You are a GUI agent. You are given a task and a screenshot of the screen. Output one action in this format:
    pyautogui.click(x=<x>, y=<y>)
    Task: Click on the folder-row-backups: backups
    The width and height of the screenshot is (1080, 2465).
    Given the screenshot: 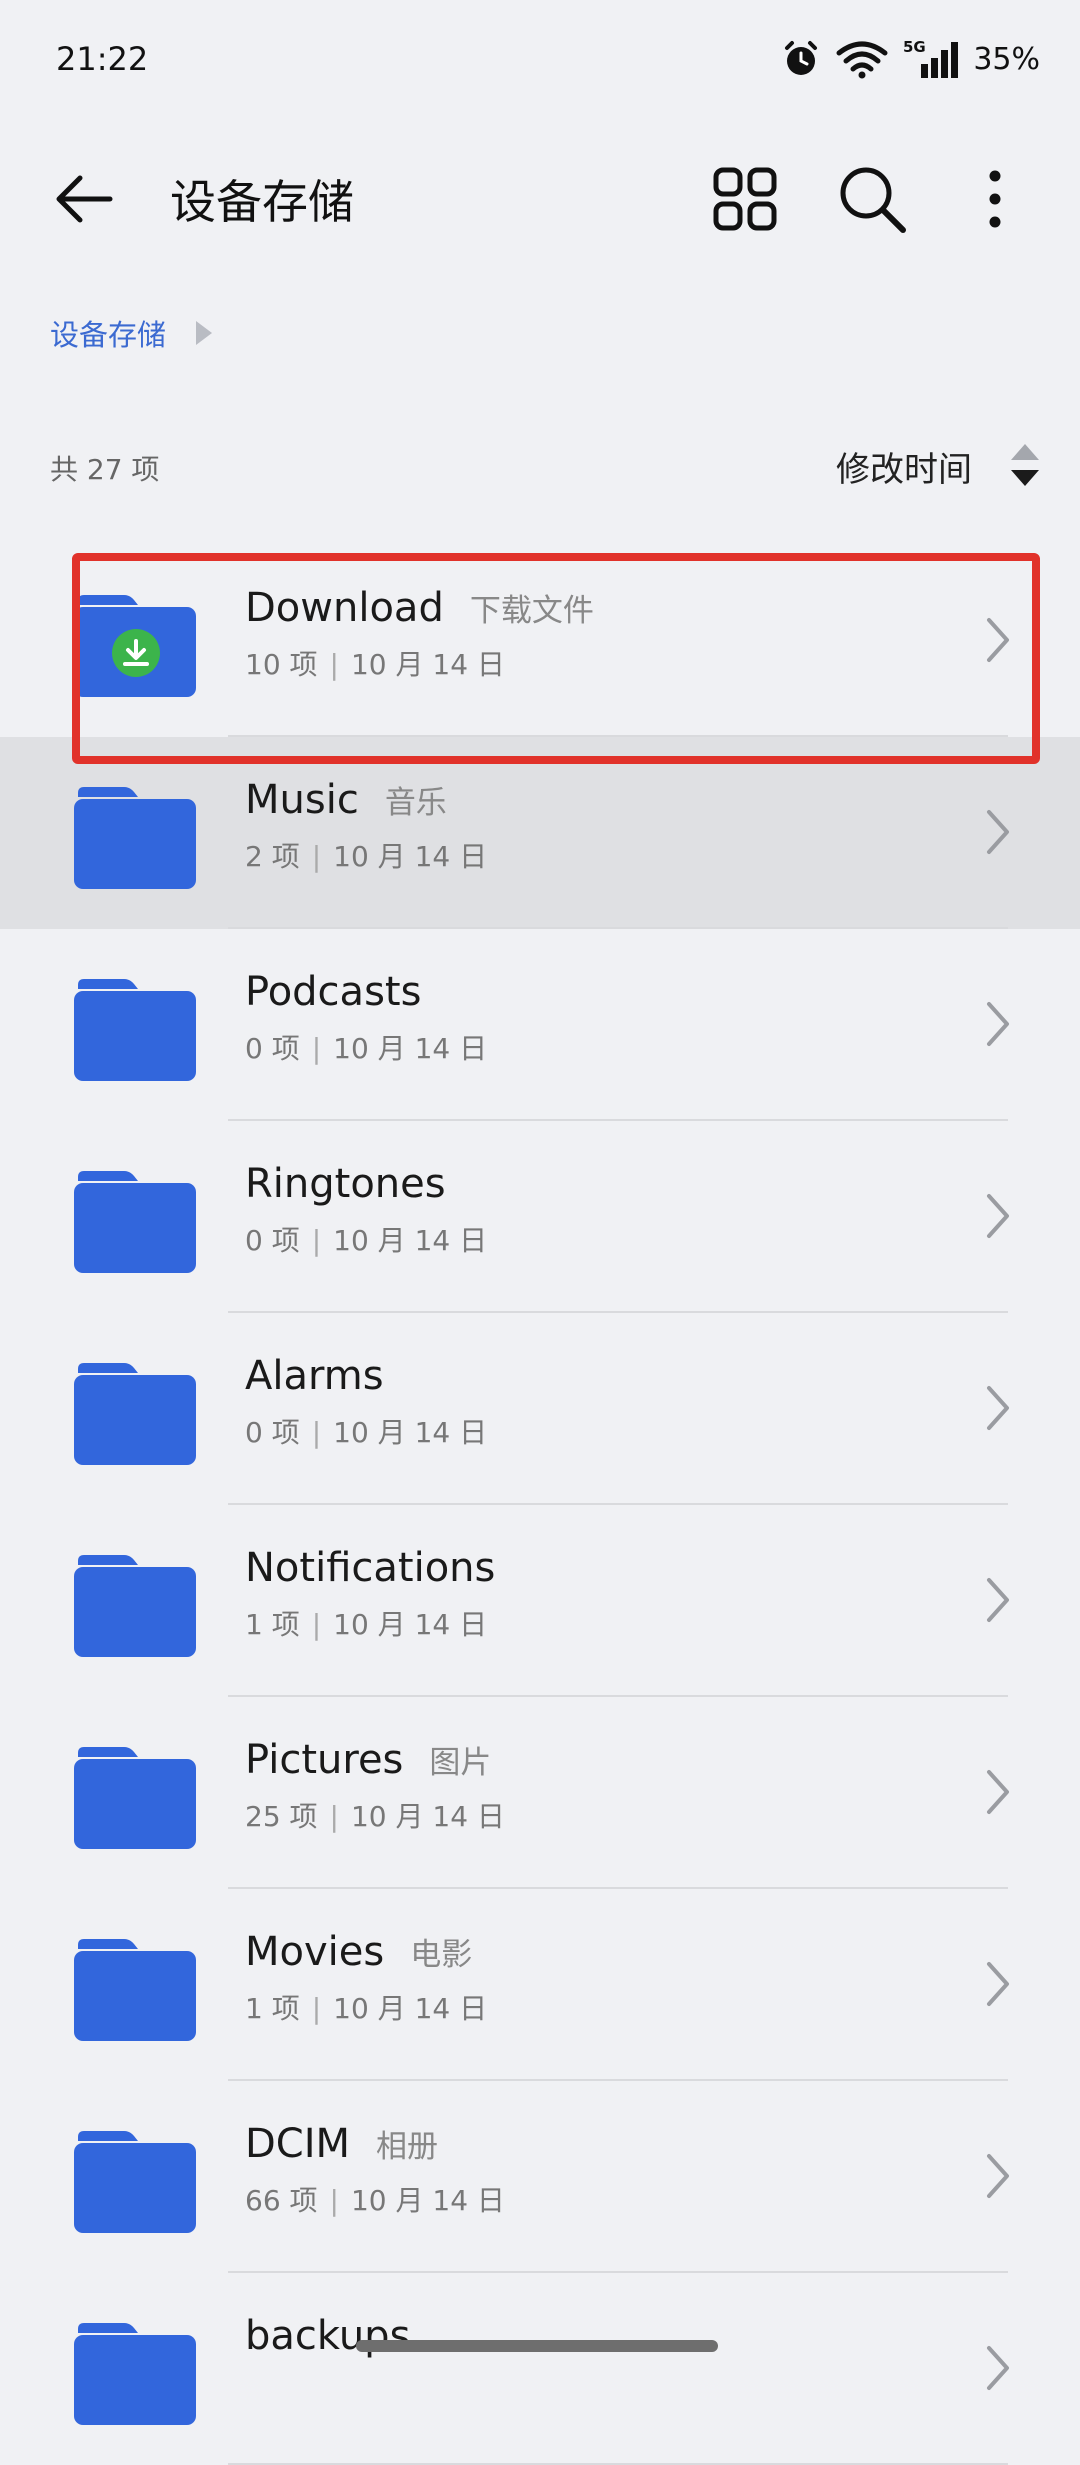 What is the action you would take?
    pyautogui.click(x=540, y=2369)
    